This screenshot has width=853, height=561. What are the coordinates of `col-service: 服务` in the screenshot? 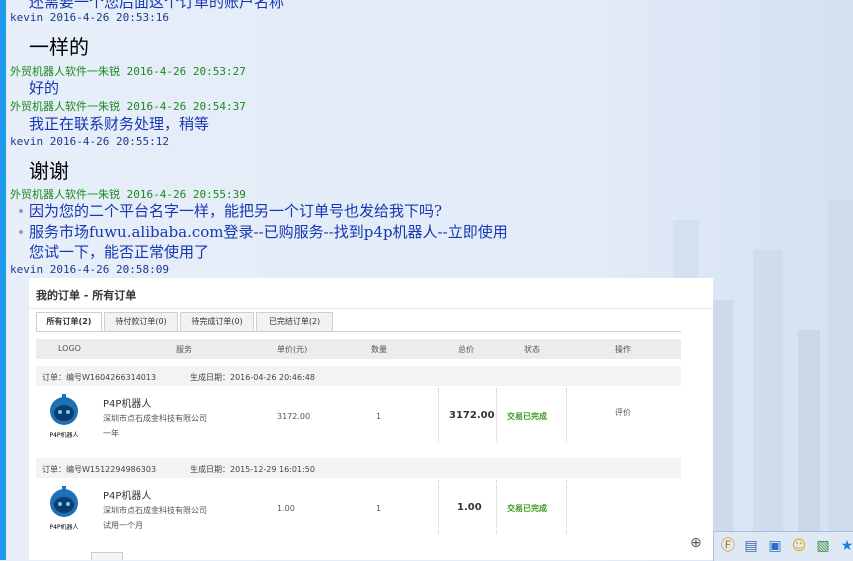 It's located at (184, 349).